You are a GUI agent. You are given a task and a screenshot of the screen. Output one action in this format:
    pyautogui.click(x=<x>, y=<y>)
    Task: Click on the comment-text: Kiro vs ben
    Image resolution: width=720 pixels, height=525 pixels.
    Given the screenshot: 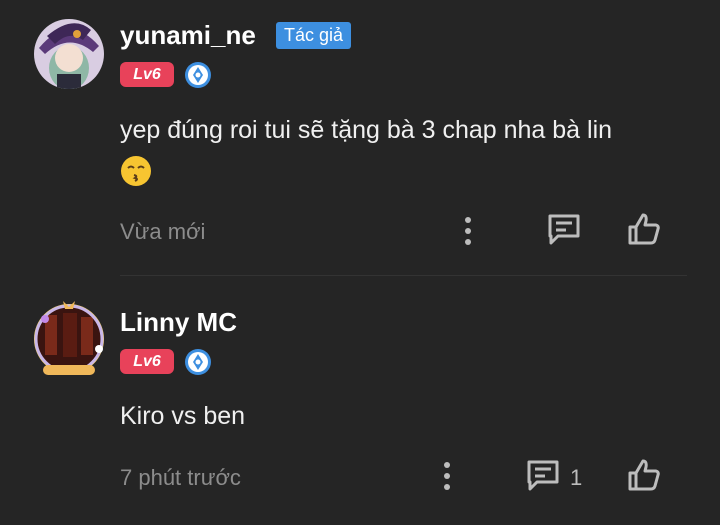 What is the action you would take?
    pyautogui.click(x=183, y=416)
    